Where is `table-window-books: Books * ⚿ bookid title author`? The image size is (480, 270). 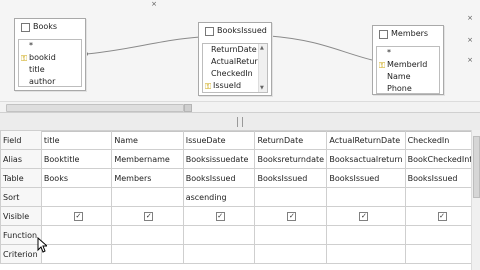 table-window-books: Books * ⚿ bookid title author is located at coordinates (50, 54).